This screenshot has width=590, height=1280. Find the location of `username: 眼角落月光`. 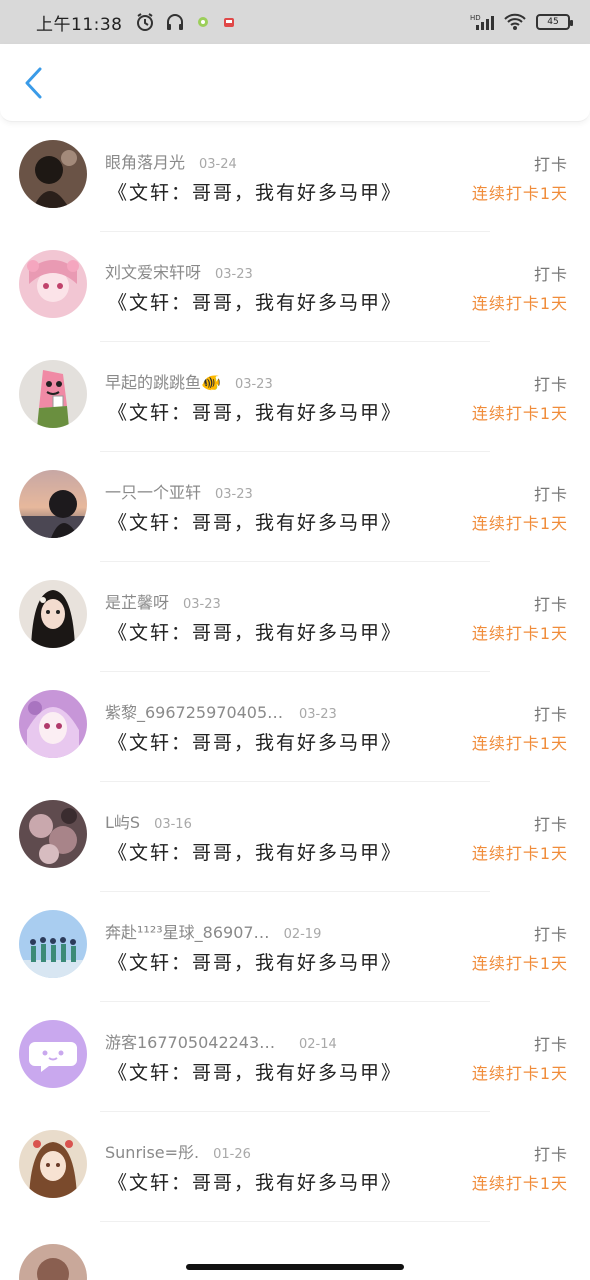

username: 眼角落月光 is located at coordinates (145, 161).